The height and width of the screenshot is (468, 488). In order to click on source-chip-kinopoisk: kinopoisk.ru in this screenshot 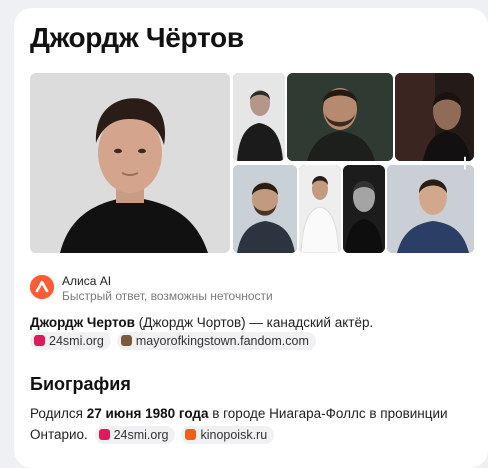, I will do `click(228, 435)`.